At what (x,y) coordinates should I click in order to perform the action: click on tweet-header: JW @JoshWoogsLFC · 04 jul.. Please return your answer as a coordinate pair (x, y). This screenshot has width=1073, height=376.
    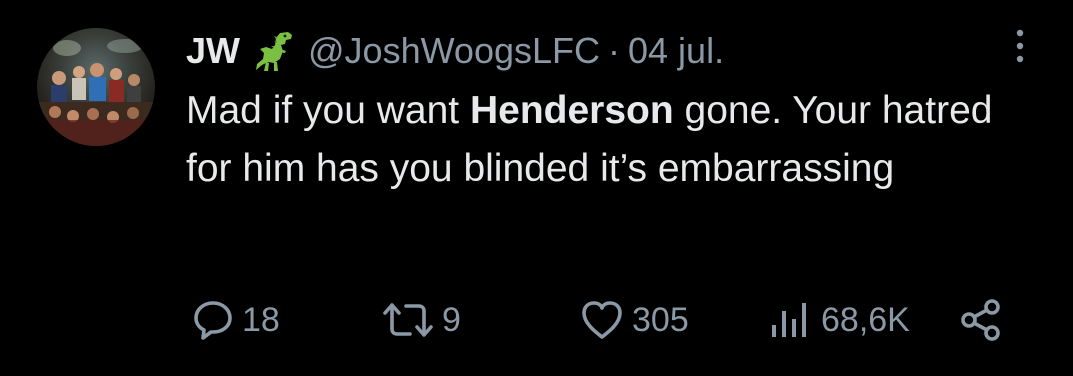
    Looking at the image, I should click on (455, 51).